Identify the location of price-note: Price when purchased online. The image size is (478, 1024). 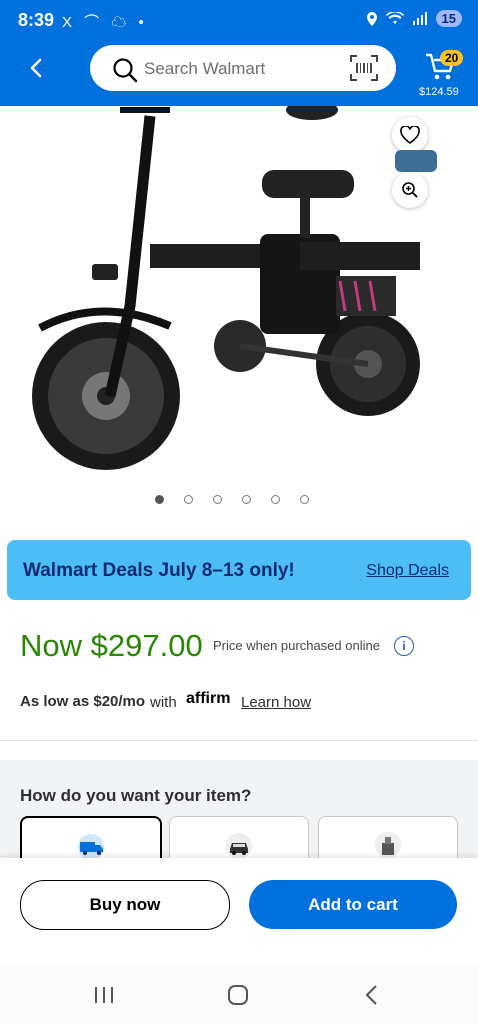
(296, 645).